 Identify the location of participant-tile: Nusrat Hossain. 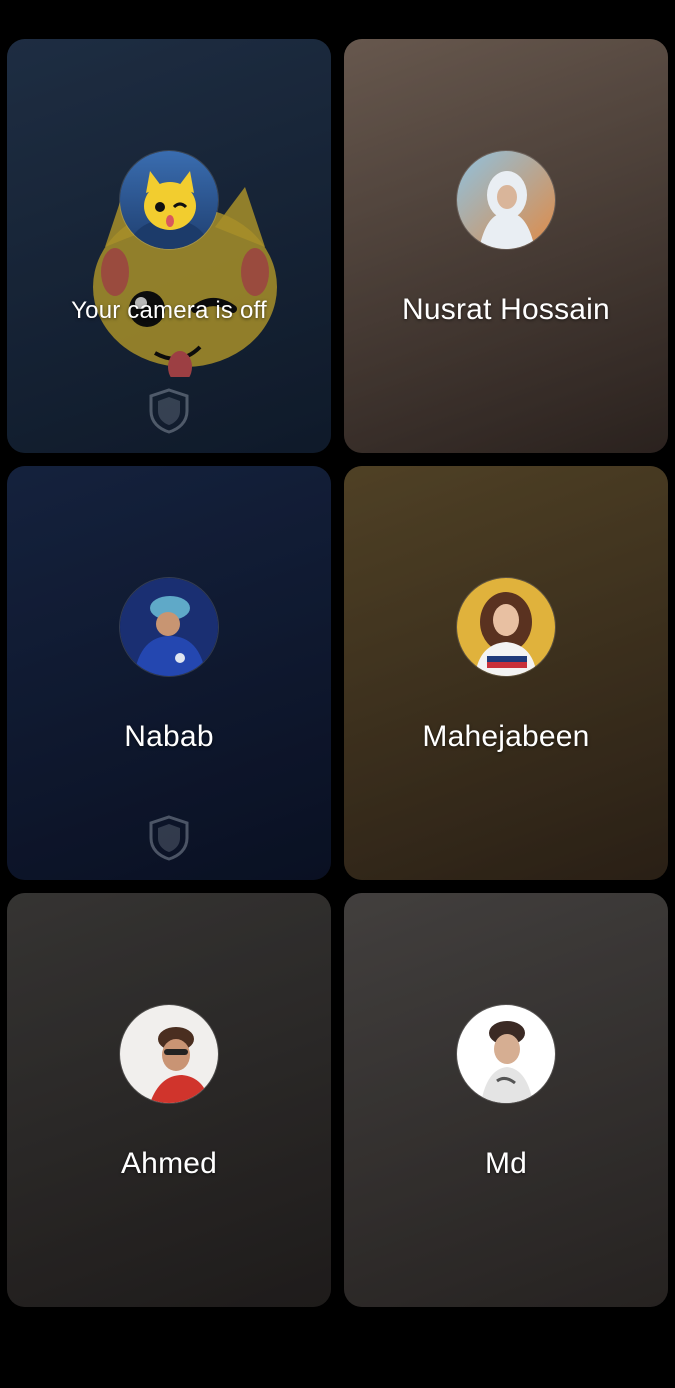
(506, 246).